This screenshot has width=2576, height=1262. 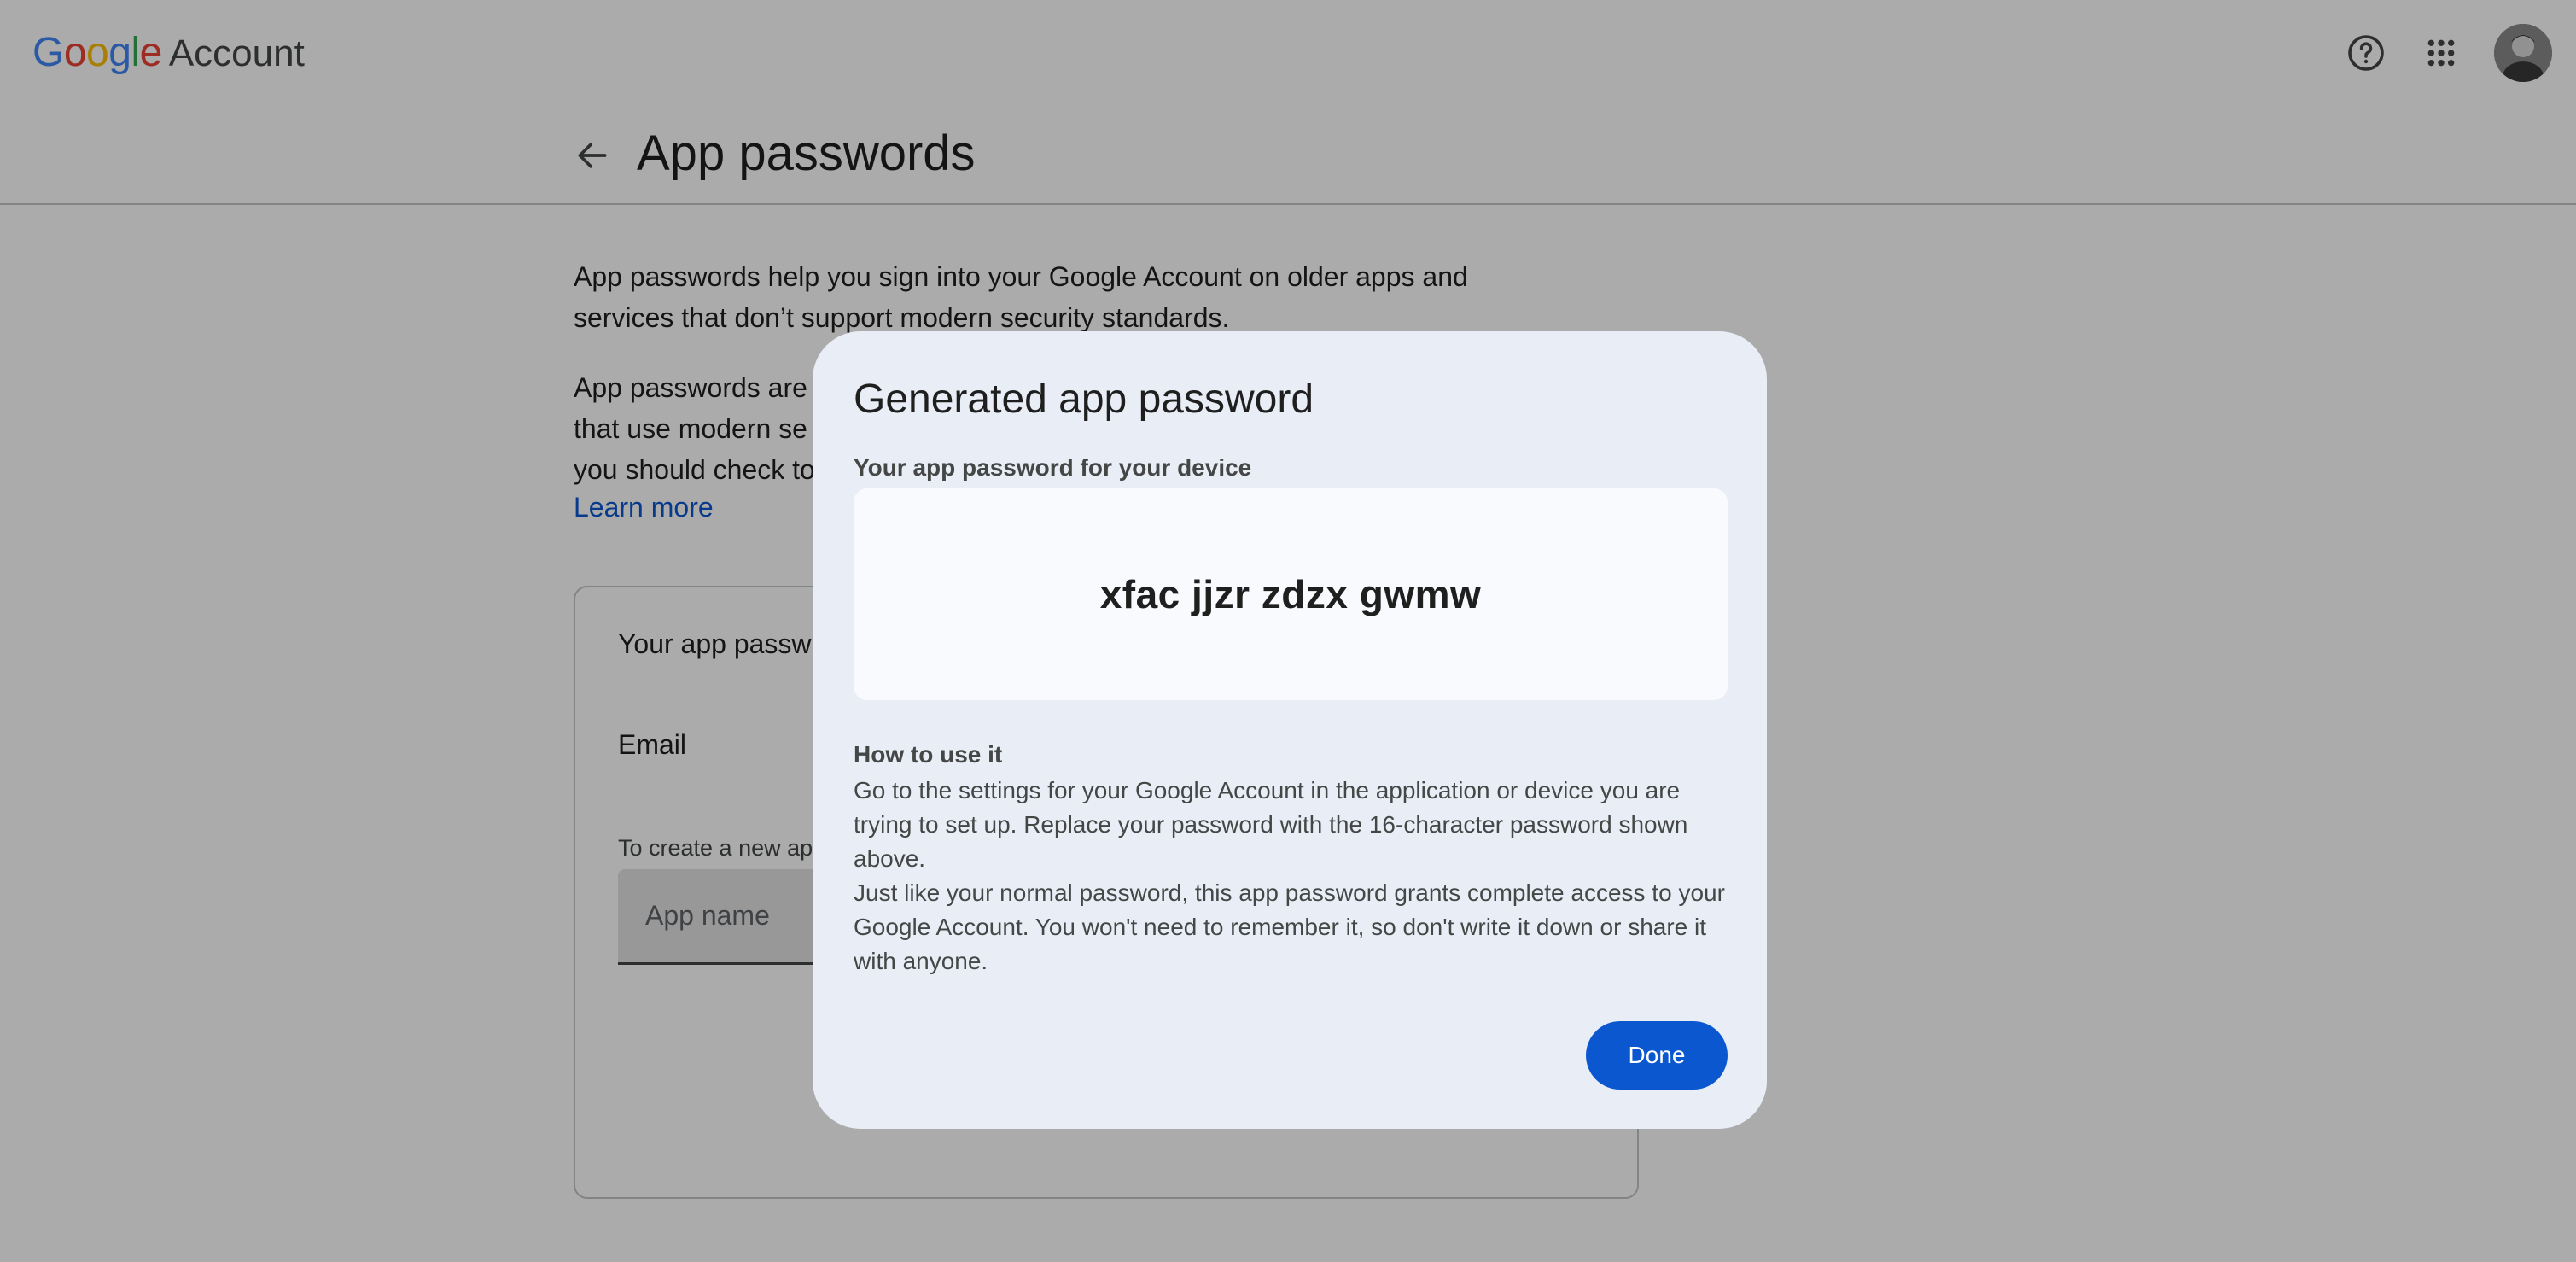 I want to click on howto-heading: How to use it, so click(x=928, y=754).